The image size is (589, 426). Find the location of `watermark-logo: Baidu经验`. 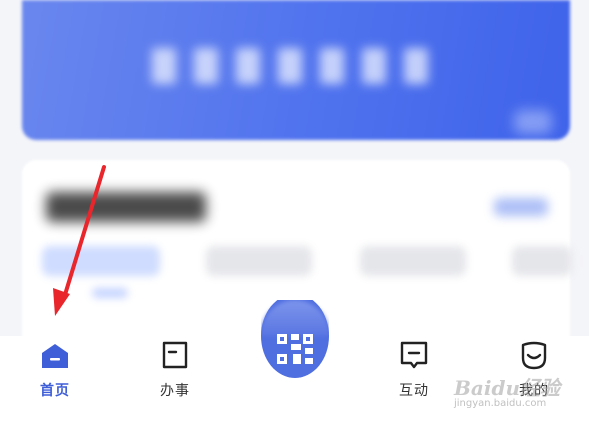

watermark-logo: Baidu经验 is located at coordinates (507, 388).